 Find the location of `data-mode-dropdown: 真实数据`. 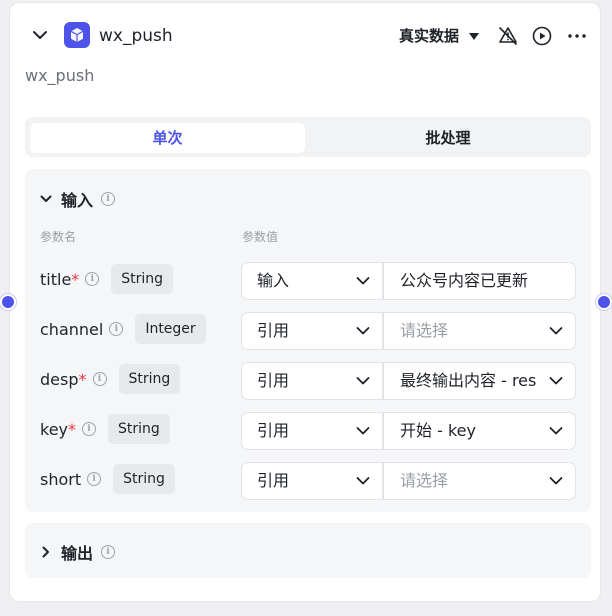

data-mode-dropdown: 真实数据 is located at coordinates (439, 36).